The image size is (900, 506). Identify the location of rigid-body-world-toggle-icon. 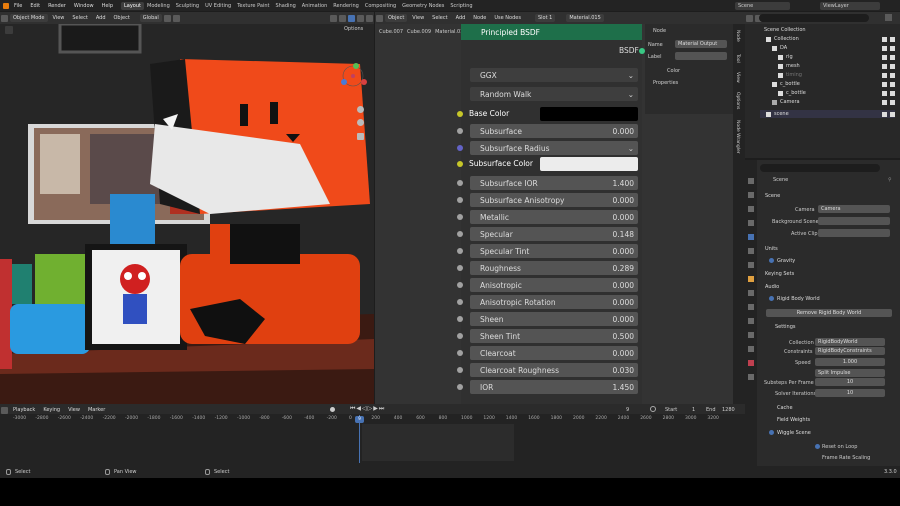
(771, 298).